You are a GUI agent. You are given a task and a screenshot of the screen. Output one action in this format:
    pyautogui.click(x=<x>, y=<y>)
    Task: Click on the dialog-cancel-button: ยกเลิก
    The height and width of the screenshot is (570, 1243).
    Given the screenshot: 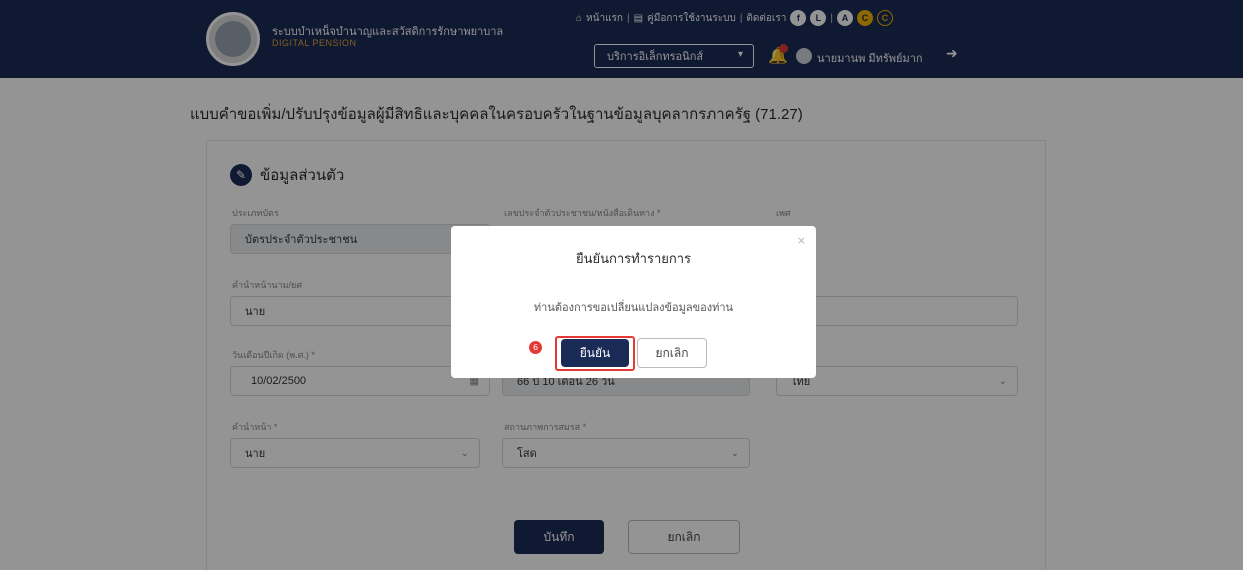 What is the action you would take?
    pyautogui.click(x=672, y=353)
    